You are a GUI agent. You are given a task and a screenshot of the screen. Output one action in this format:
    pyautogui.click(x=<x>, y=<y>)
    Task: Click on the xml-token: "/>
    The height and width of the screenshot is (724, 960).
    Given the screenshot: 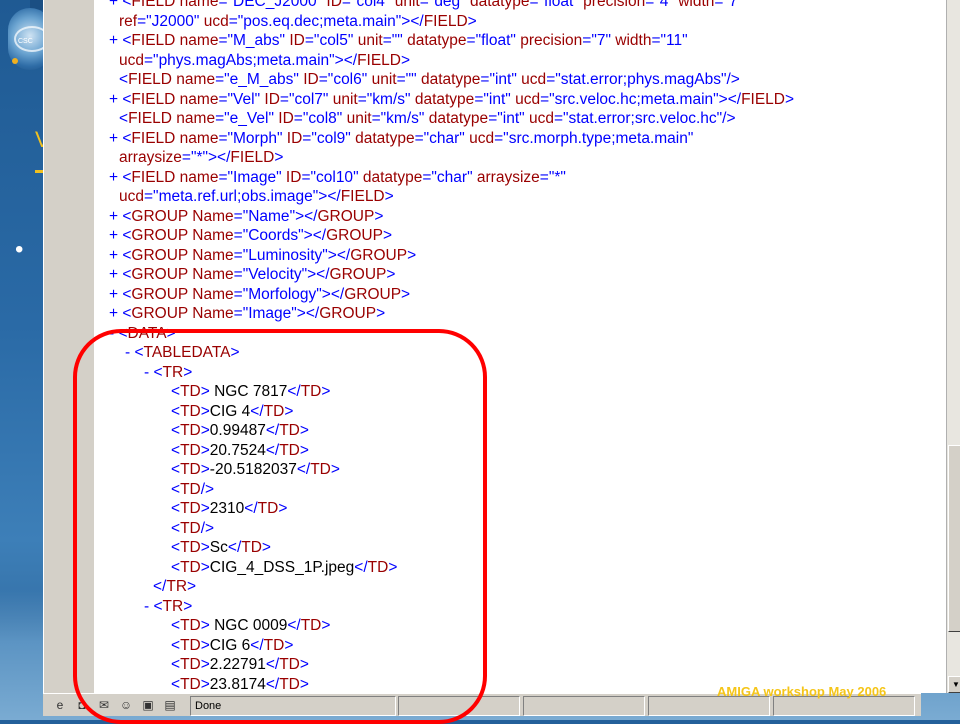 What is the action you would take?
    pyautogui.click(x=730, y=79)
    